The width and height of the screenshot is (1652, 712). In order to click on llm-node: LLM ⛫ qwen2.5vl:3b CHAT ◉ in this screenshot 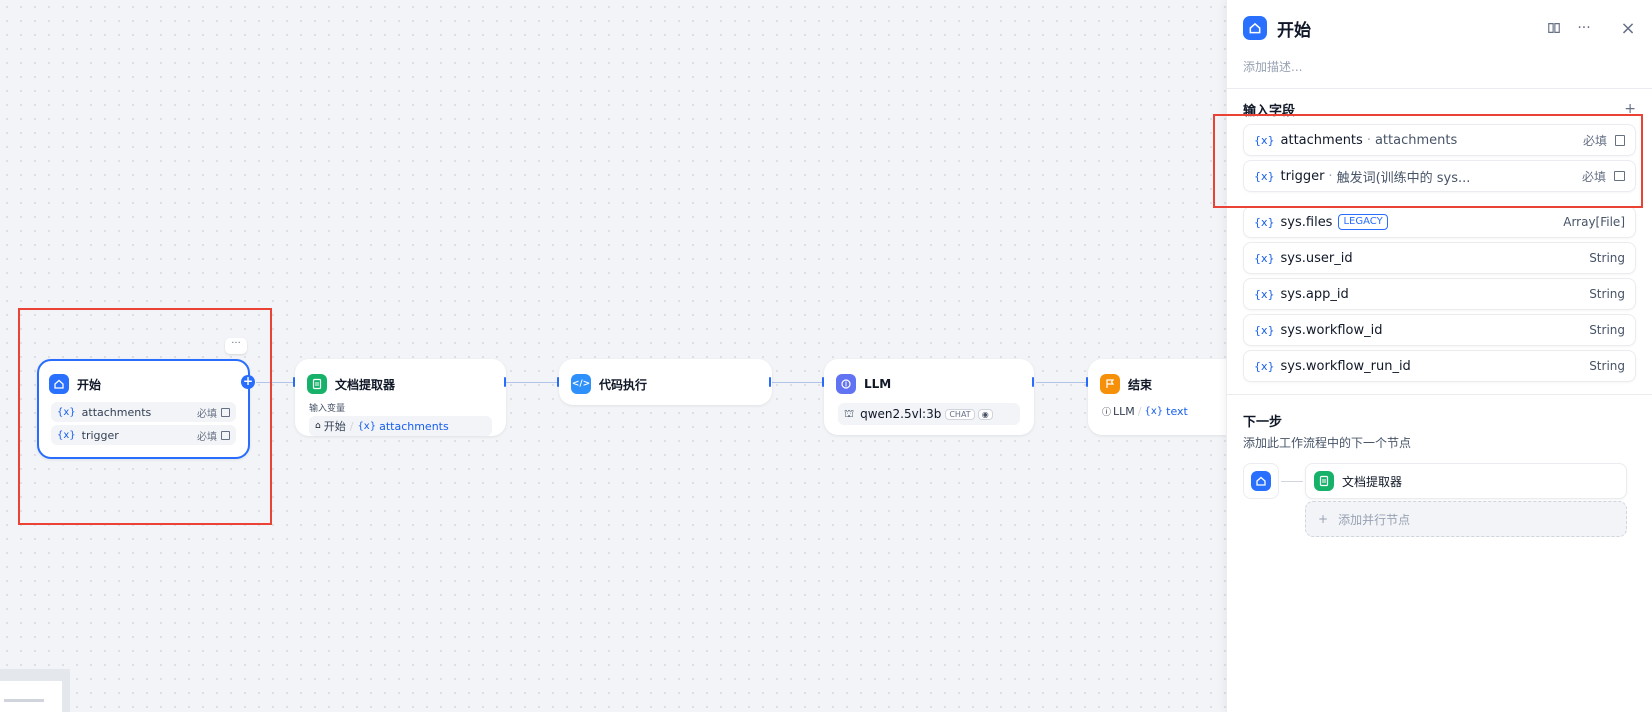, I will do `click(929, 397)`.